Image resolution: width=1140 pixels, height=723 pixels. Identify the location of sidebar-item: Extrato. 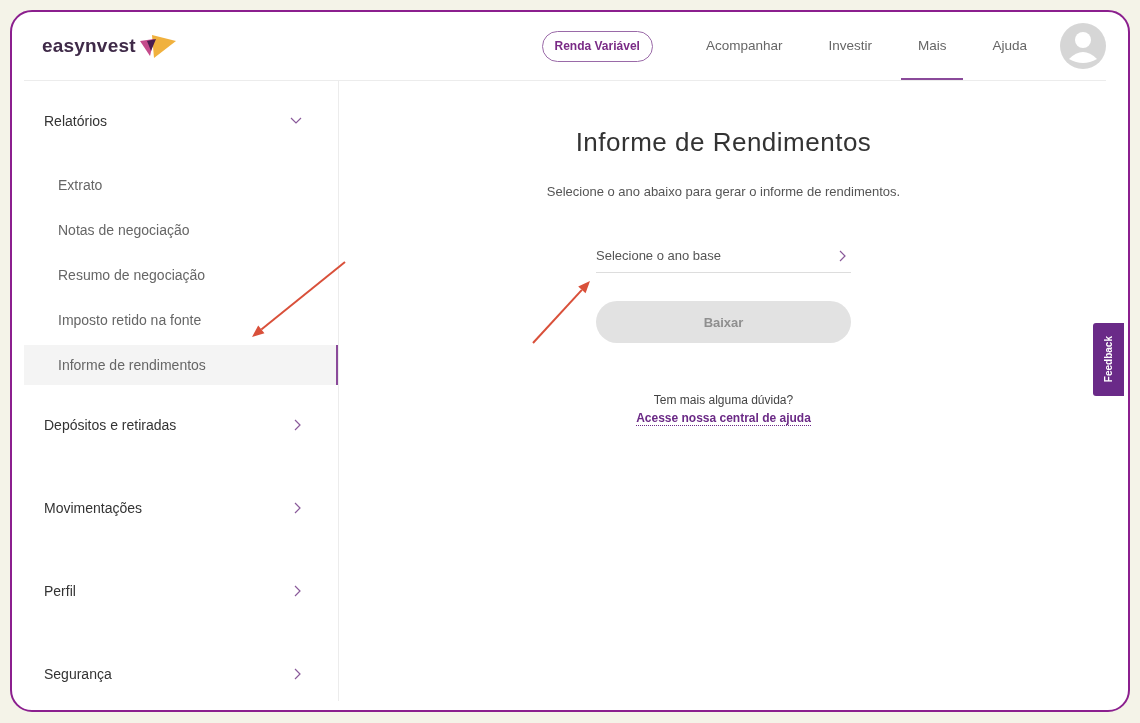
(181, 185).